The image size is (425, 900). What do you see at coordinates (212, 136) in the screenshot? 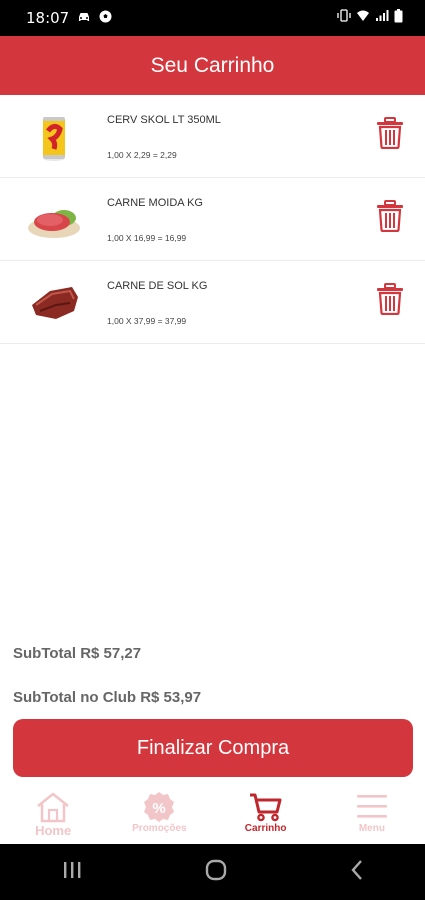
I see `cart-item: CERV SKOL LT 350ML 1,00 X 2,29 = 2,29` at bounding box center [212, 136].